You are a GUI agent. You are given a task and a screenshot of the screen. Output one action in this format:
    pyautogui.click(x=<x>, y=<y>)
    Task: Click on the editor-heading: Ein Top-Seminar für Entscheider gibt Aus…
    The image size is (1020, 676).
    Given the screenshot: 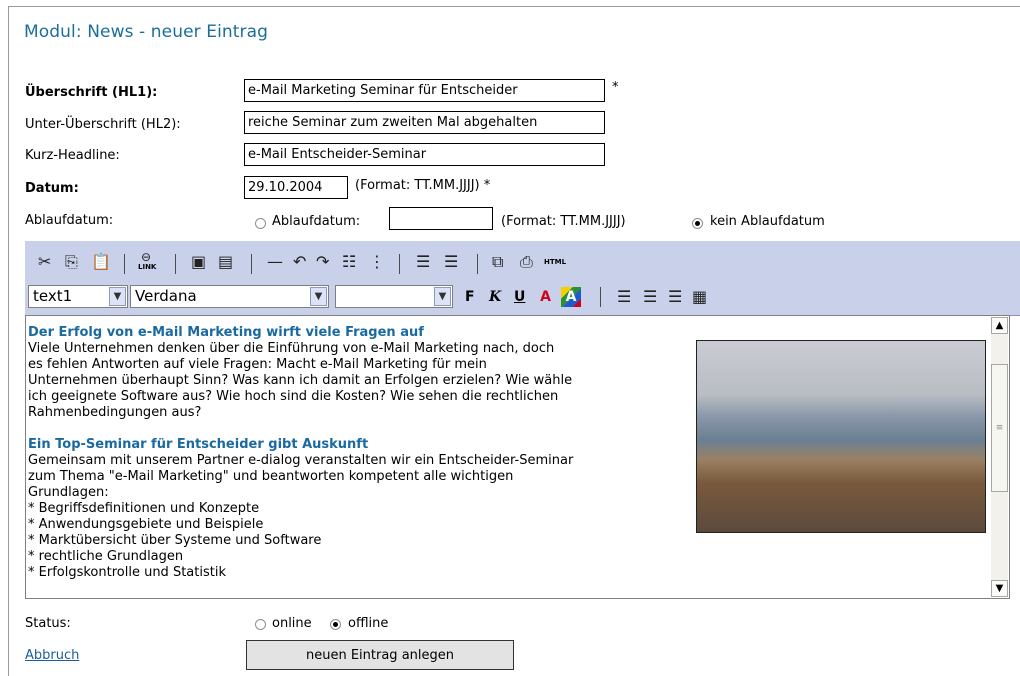 What is the action you would take?
    pyautogui.click(x=198, y=444)
    